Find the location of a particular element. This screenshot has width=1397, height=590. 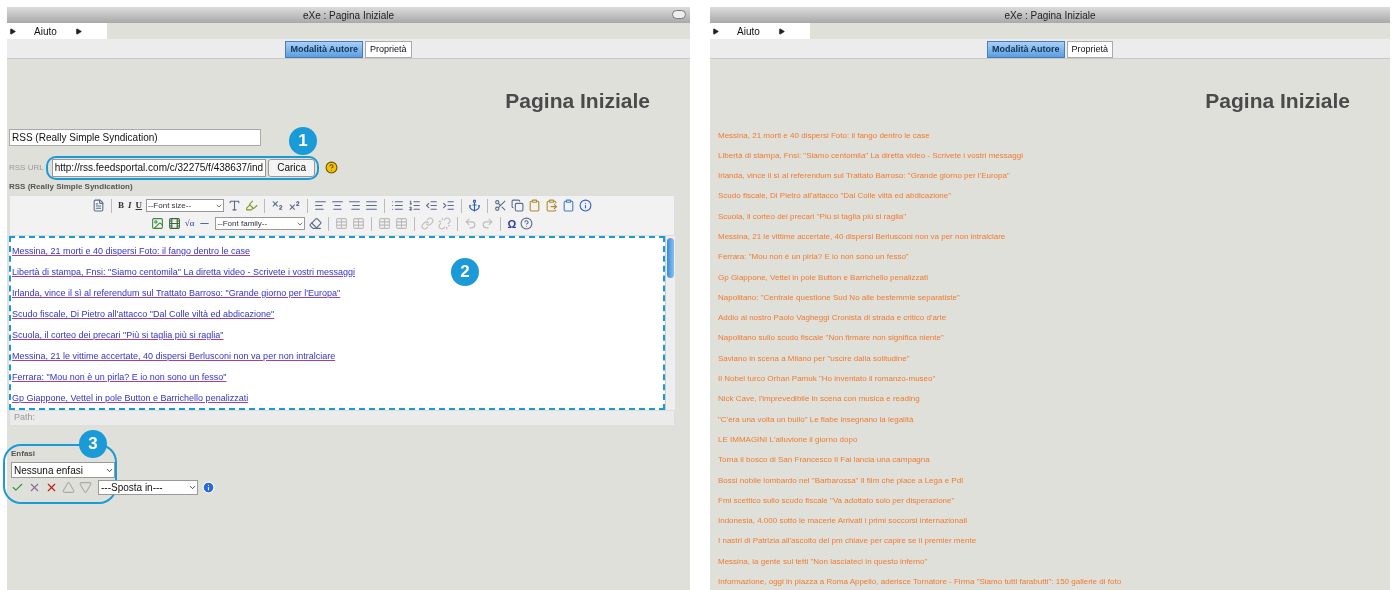

edit-icon is located at coordinates (316, 224).